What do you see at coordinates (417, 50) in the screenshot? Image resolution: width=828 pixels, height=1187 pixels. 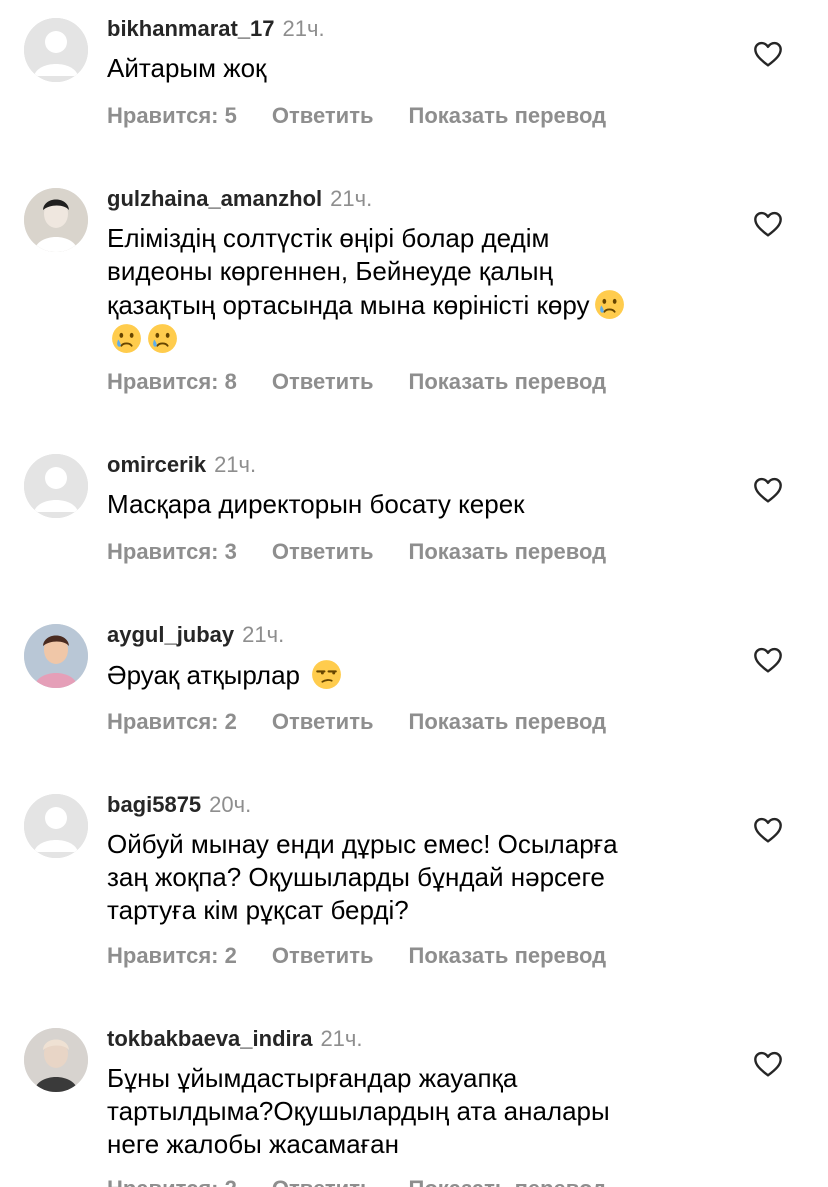 I see `comment-body: bikhanmarat_17 21ч. Айтарым жоқ` at bounding box center [417, 50].